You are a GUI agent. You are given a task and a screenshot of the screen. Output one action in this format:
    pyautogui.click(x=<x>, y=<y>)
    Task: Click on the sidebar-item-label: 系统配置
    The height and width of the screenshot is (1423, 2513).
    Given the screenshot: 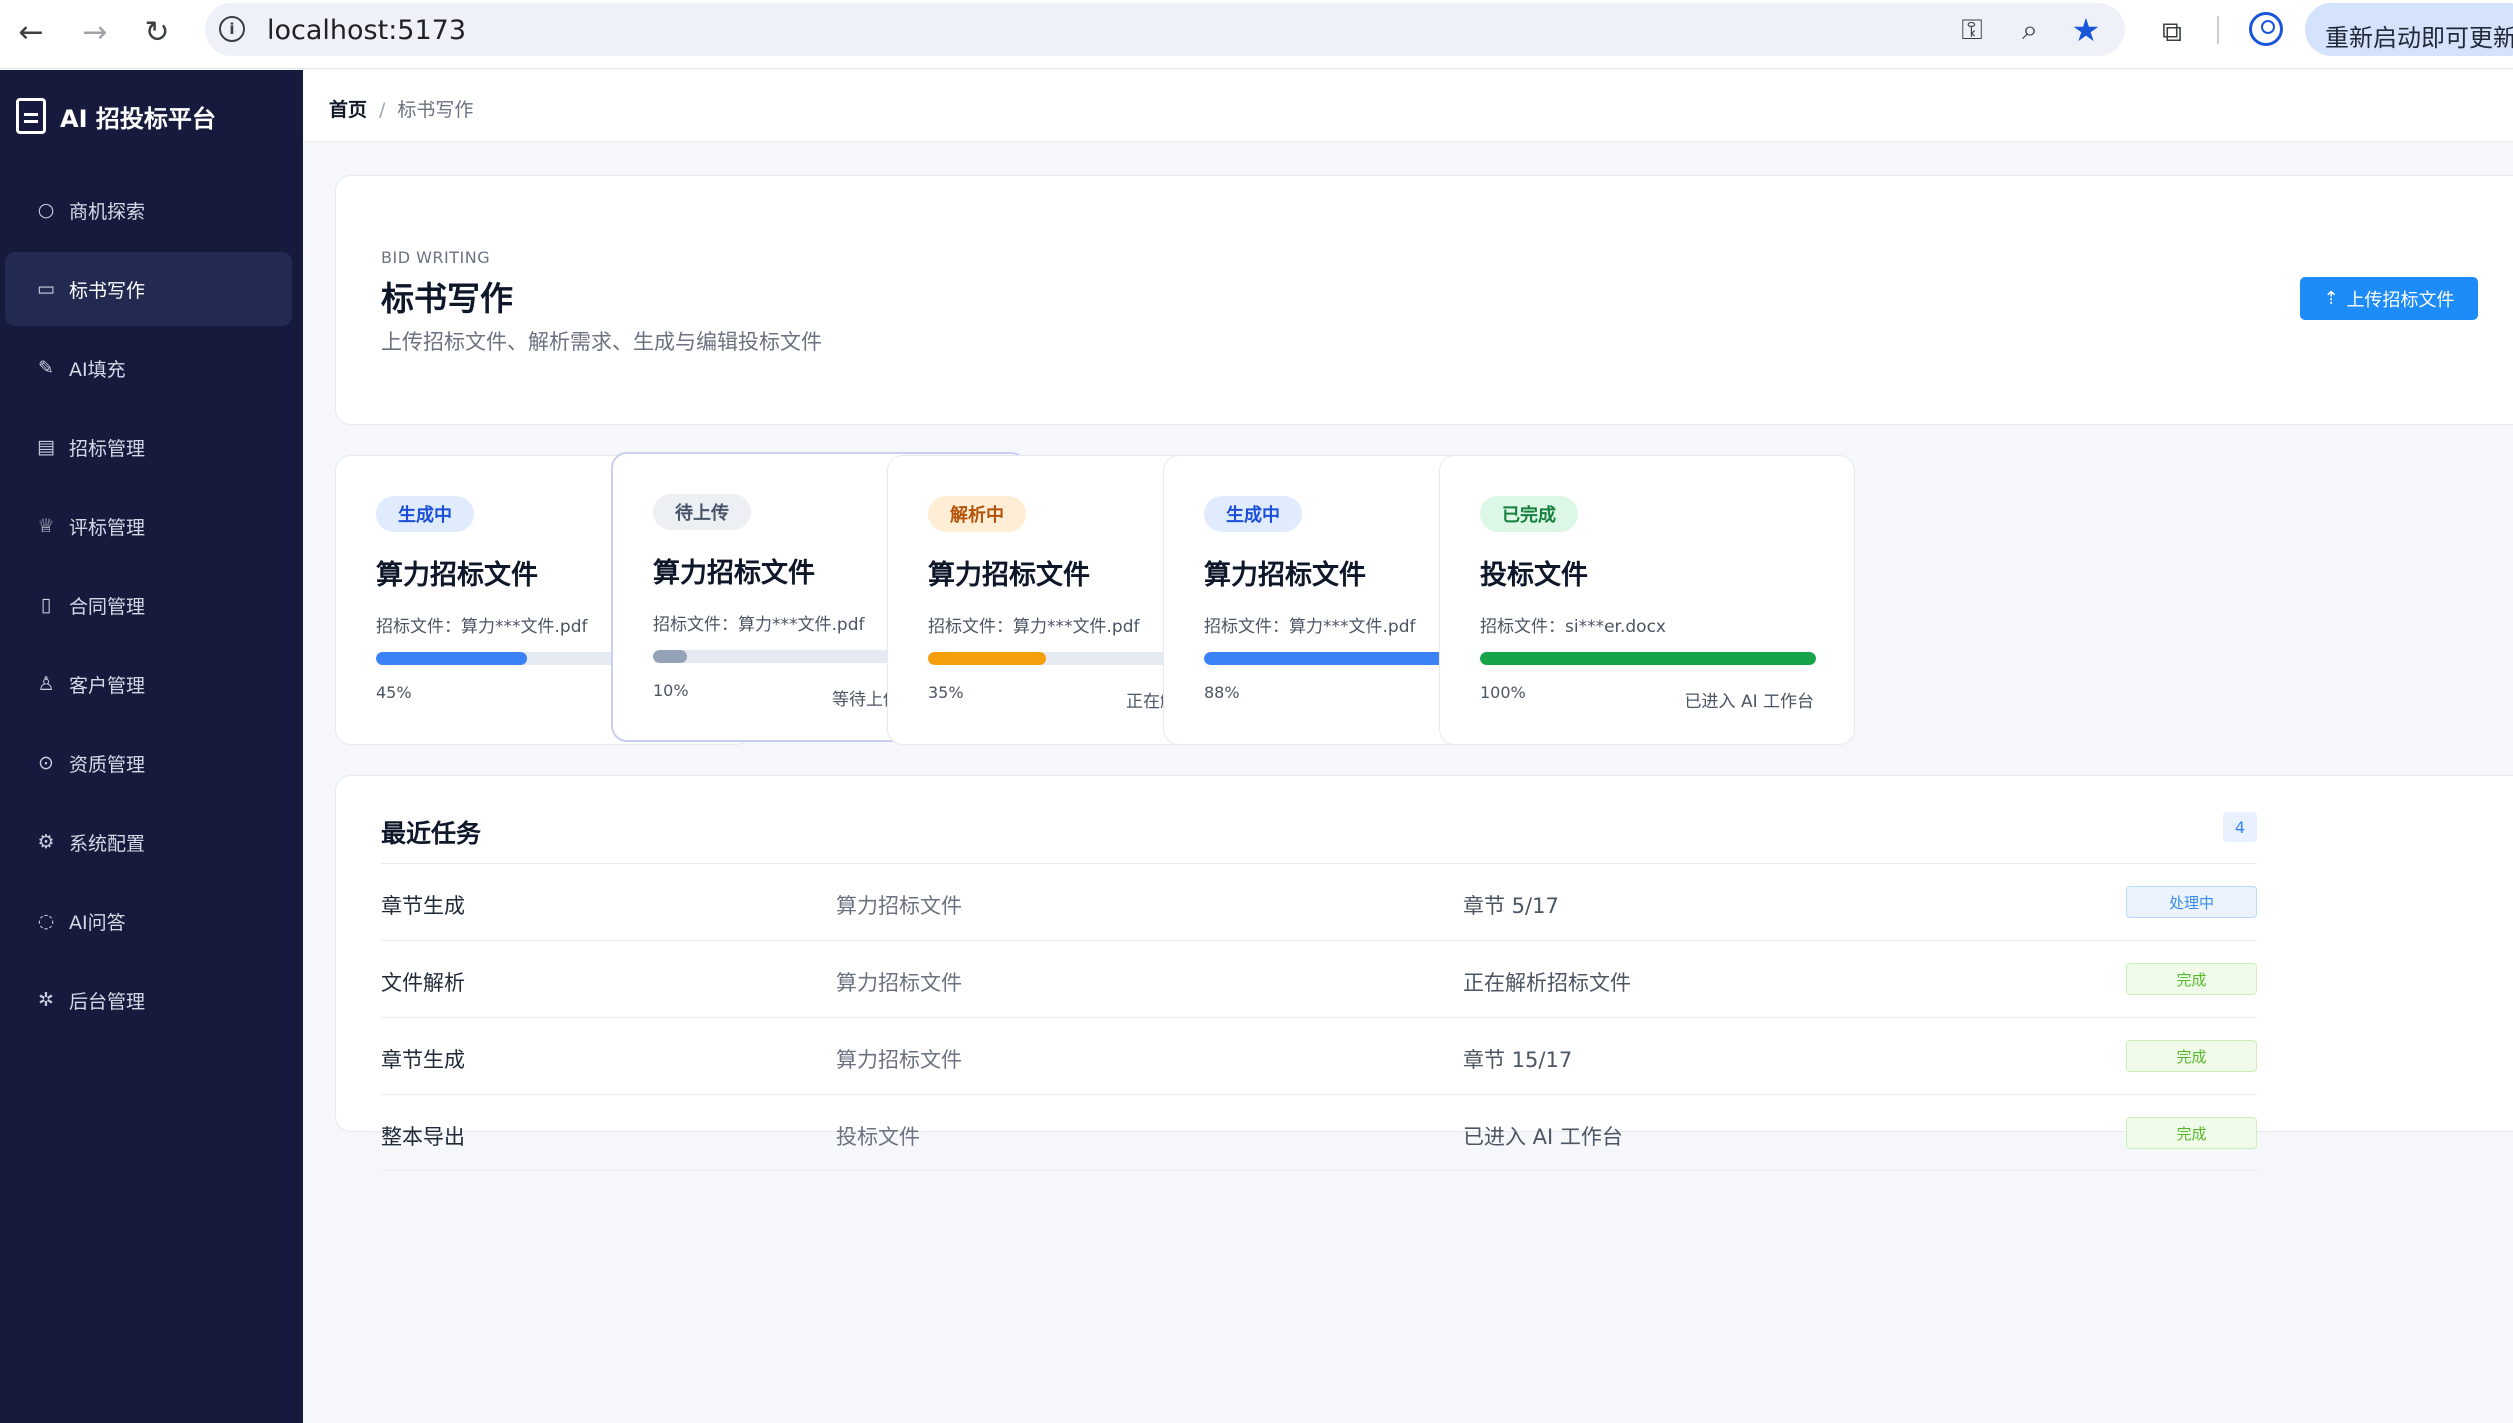 What is the action you would take?
    pyautogui.click(x=107, y=843)
    